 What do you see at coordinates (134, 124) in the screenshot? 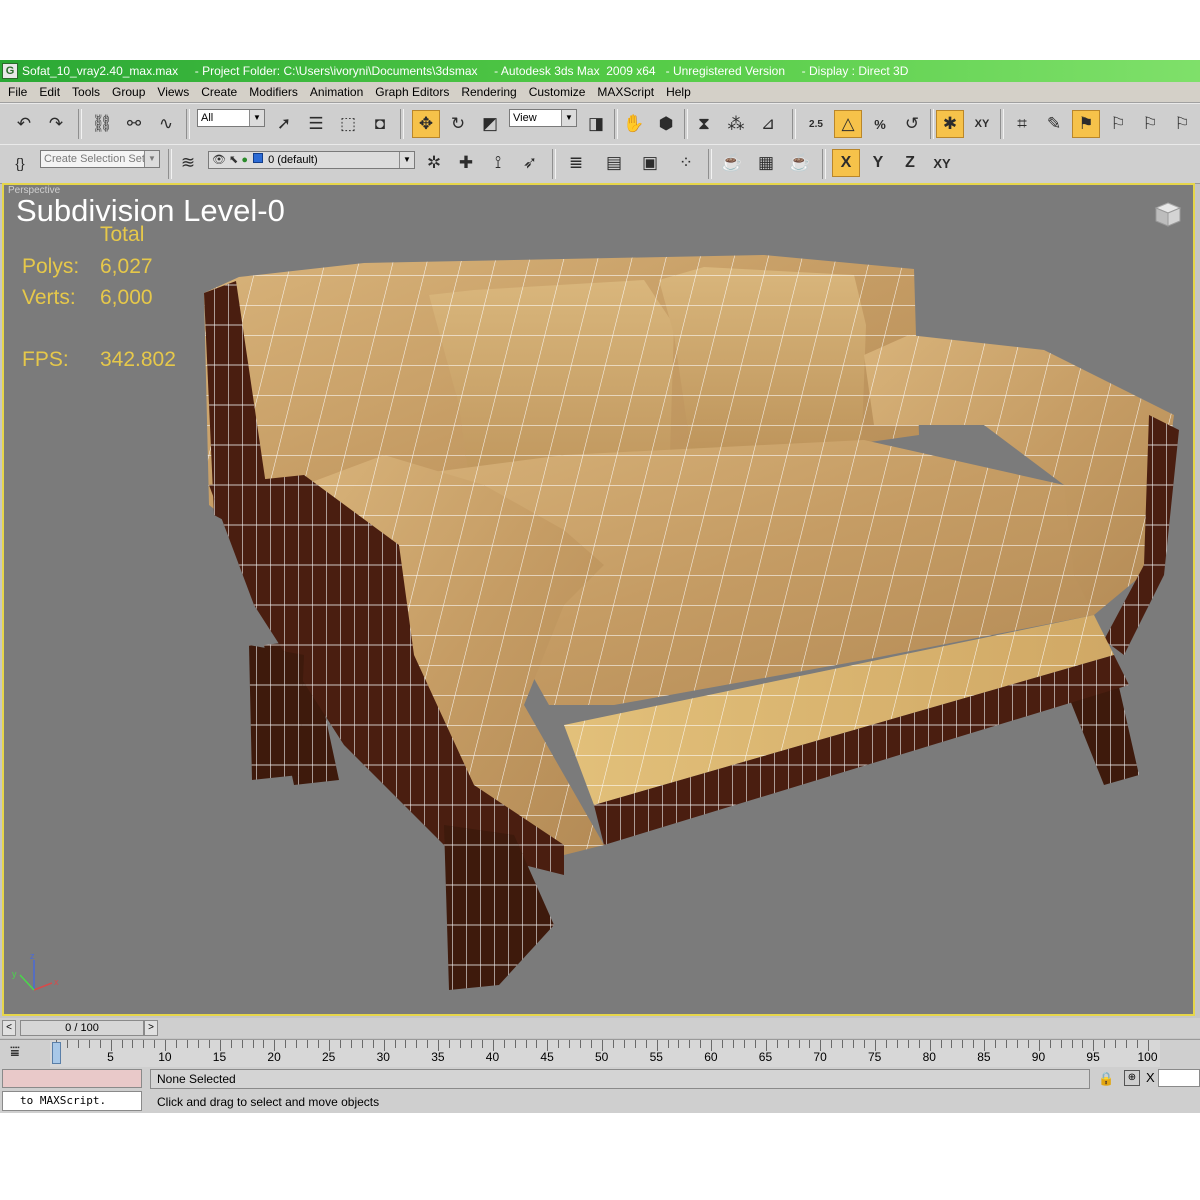
I see `unlink-selection-icon: ⚯` at bounding box center [134, 124].